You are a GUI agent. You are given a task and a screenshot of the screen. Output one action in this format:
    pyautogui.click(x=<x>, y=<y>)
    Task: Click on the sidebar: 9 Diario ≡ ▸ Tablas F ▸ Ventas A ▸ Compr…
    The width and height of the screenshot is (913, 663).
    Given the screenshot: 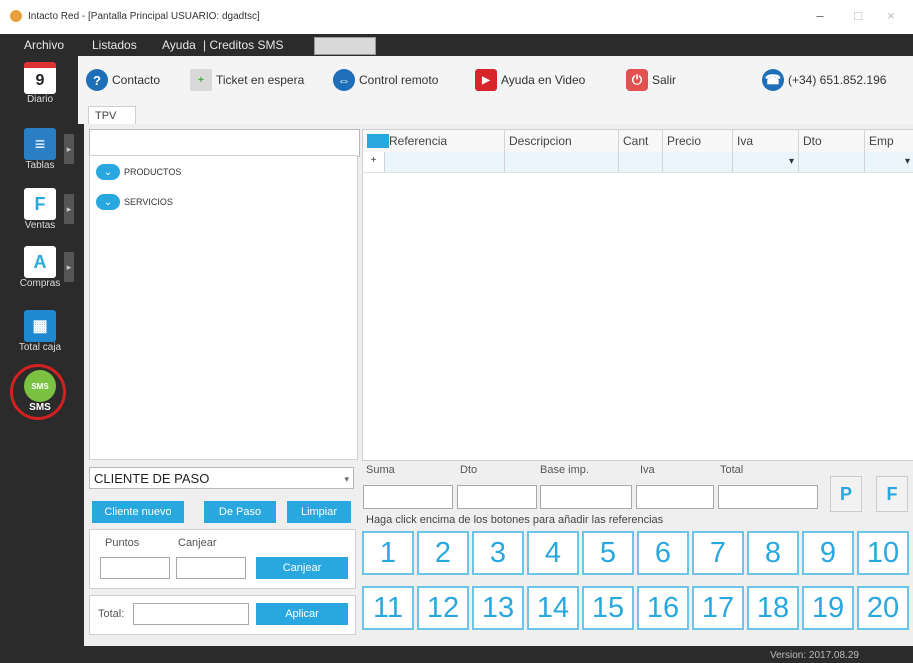 What is the action you would take?
    pyautogui.click(x=39, y=351)
    